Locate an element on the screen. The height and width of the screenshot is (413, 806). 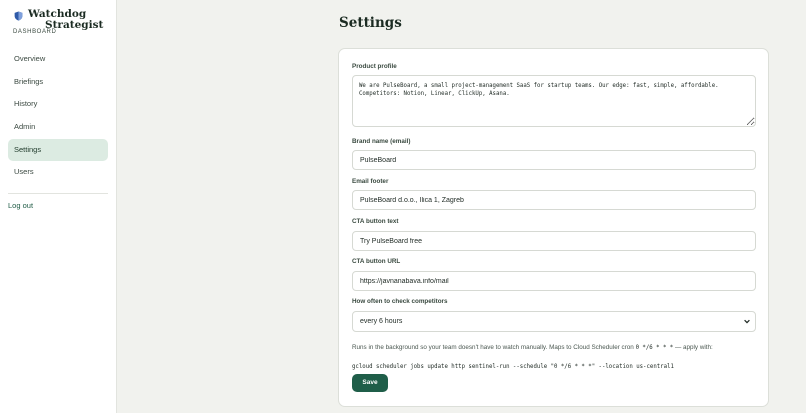
email-footer-input is located at coordinates (554, 200).